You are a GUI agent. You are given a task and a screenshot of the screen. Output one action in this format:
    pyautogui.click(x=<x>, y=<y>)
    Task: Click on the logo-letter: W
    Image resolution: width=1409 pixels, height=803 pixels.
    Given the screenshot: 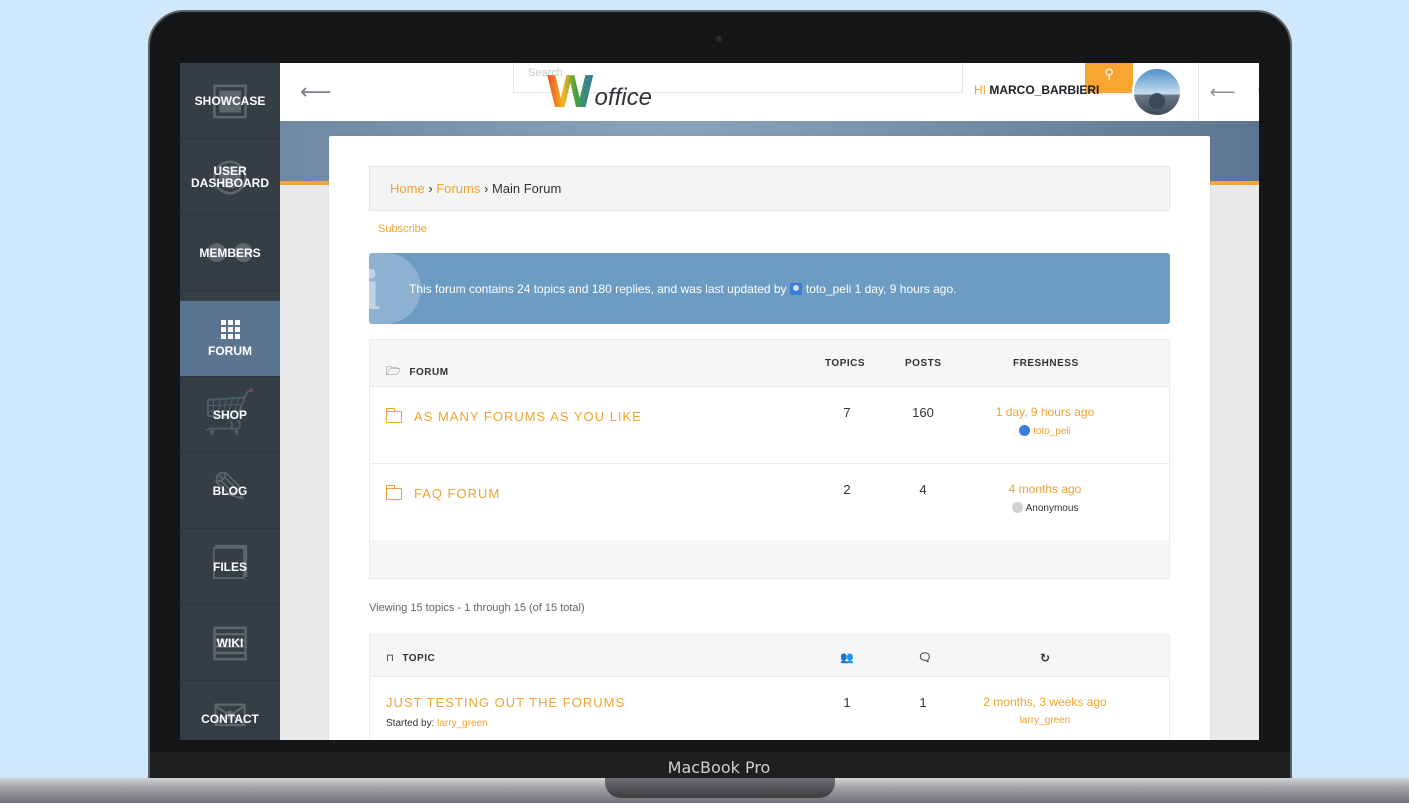 What is the action you would take?
    pyautogui.click(x=570, y=92)
    